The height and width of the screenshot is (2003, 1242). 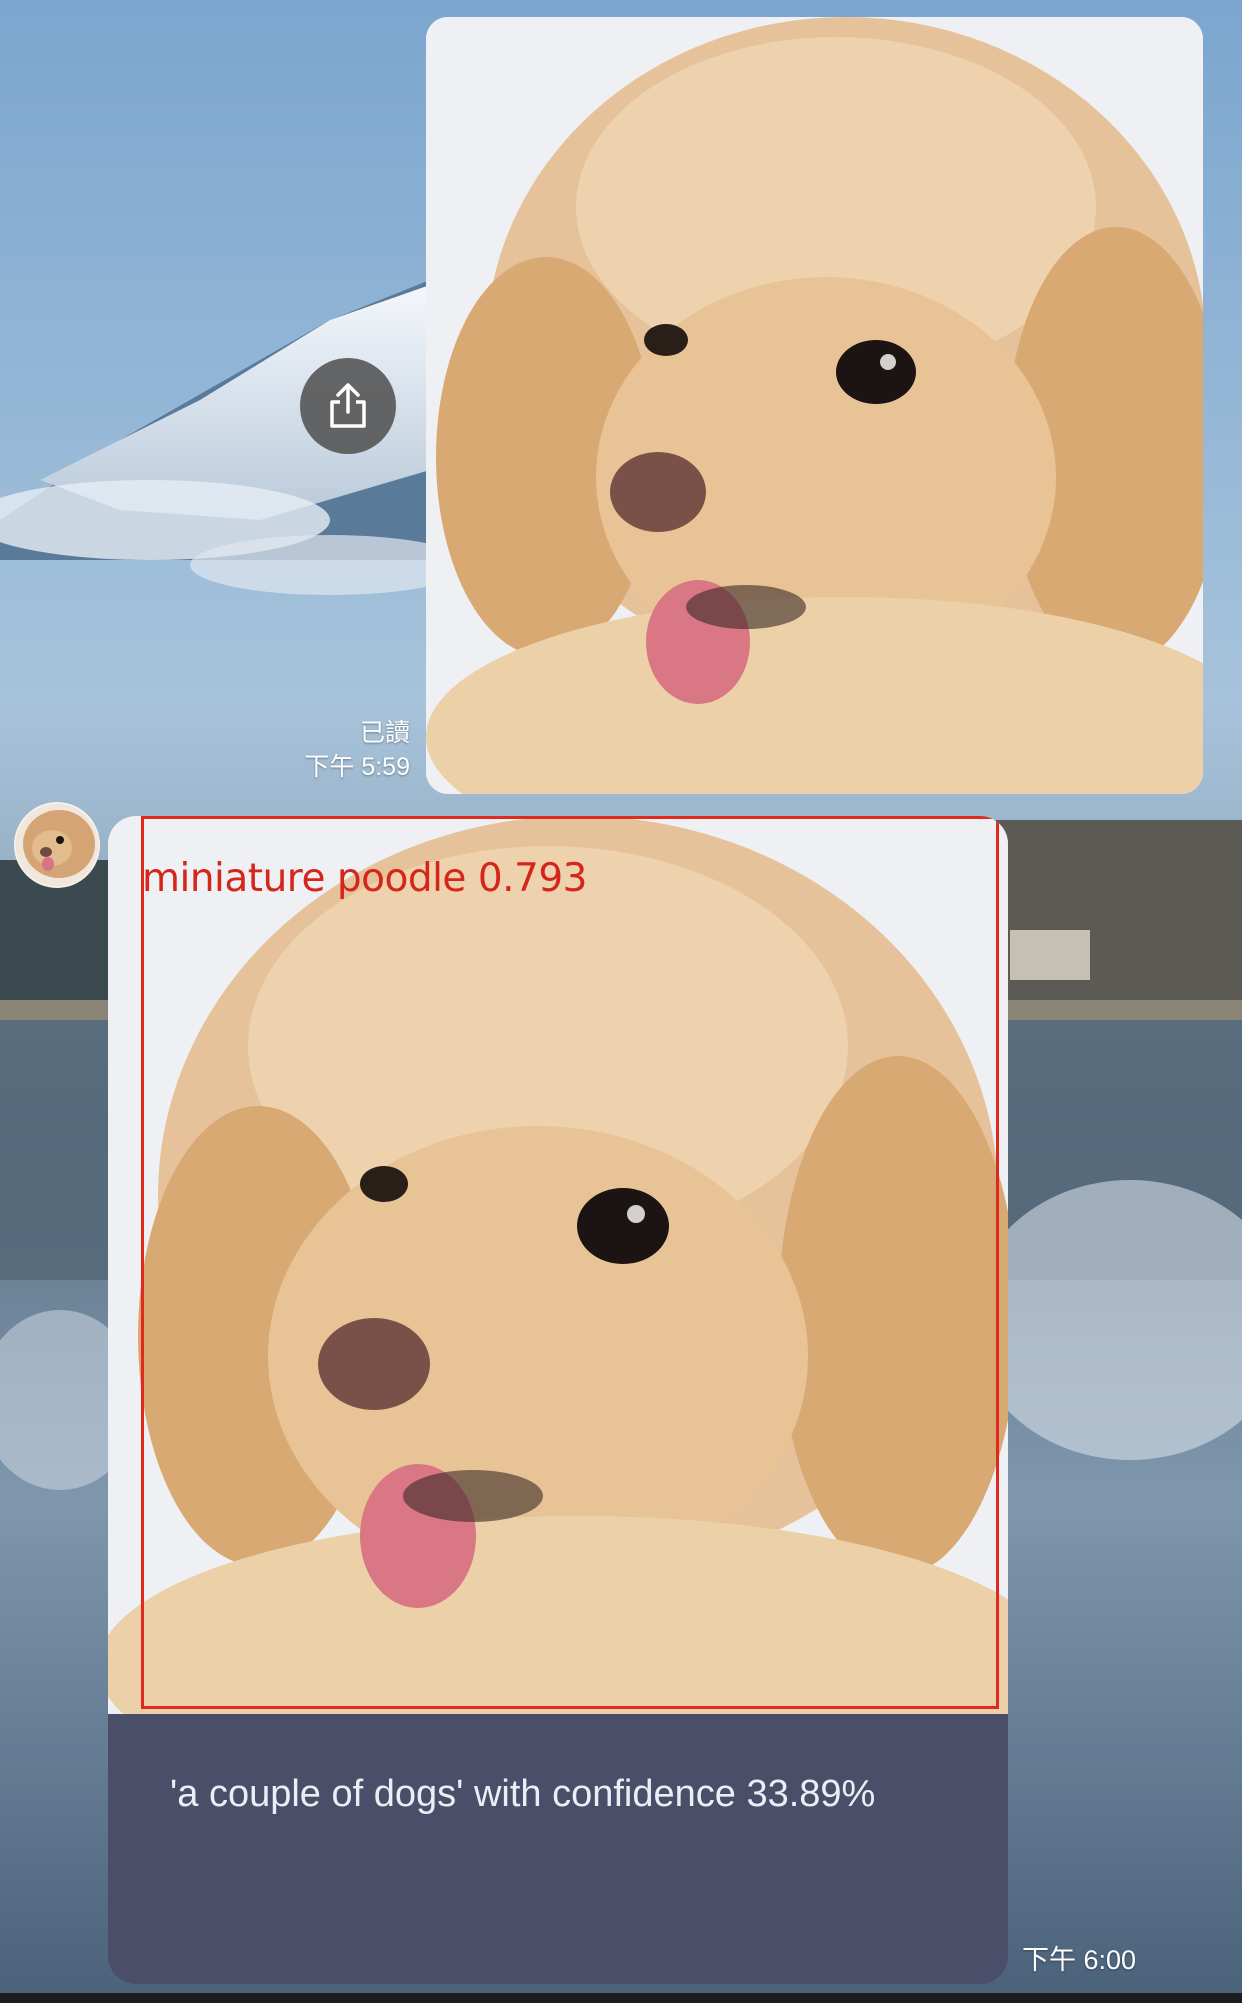 What do you see at coordinates (364, 878) in the screenshot?
I see `detection-label: miniature poodle 0.793` at bounding box center [364, 878].